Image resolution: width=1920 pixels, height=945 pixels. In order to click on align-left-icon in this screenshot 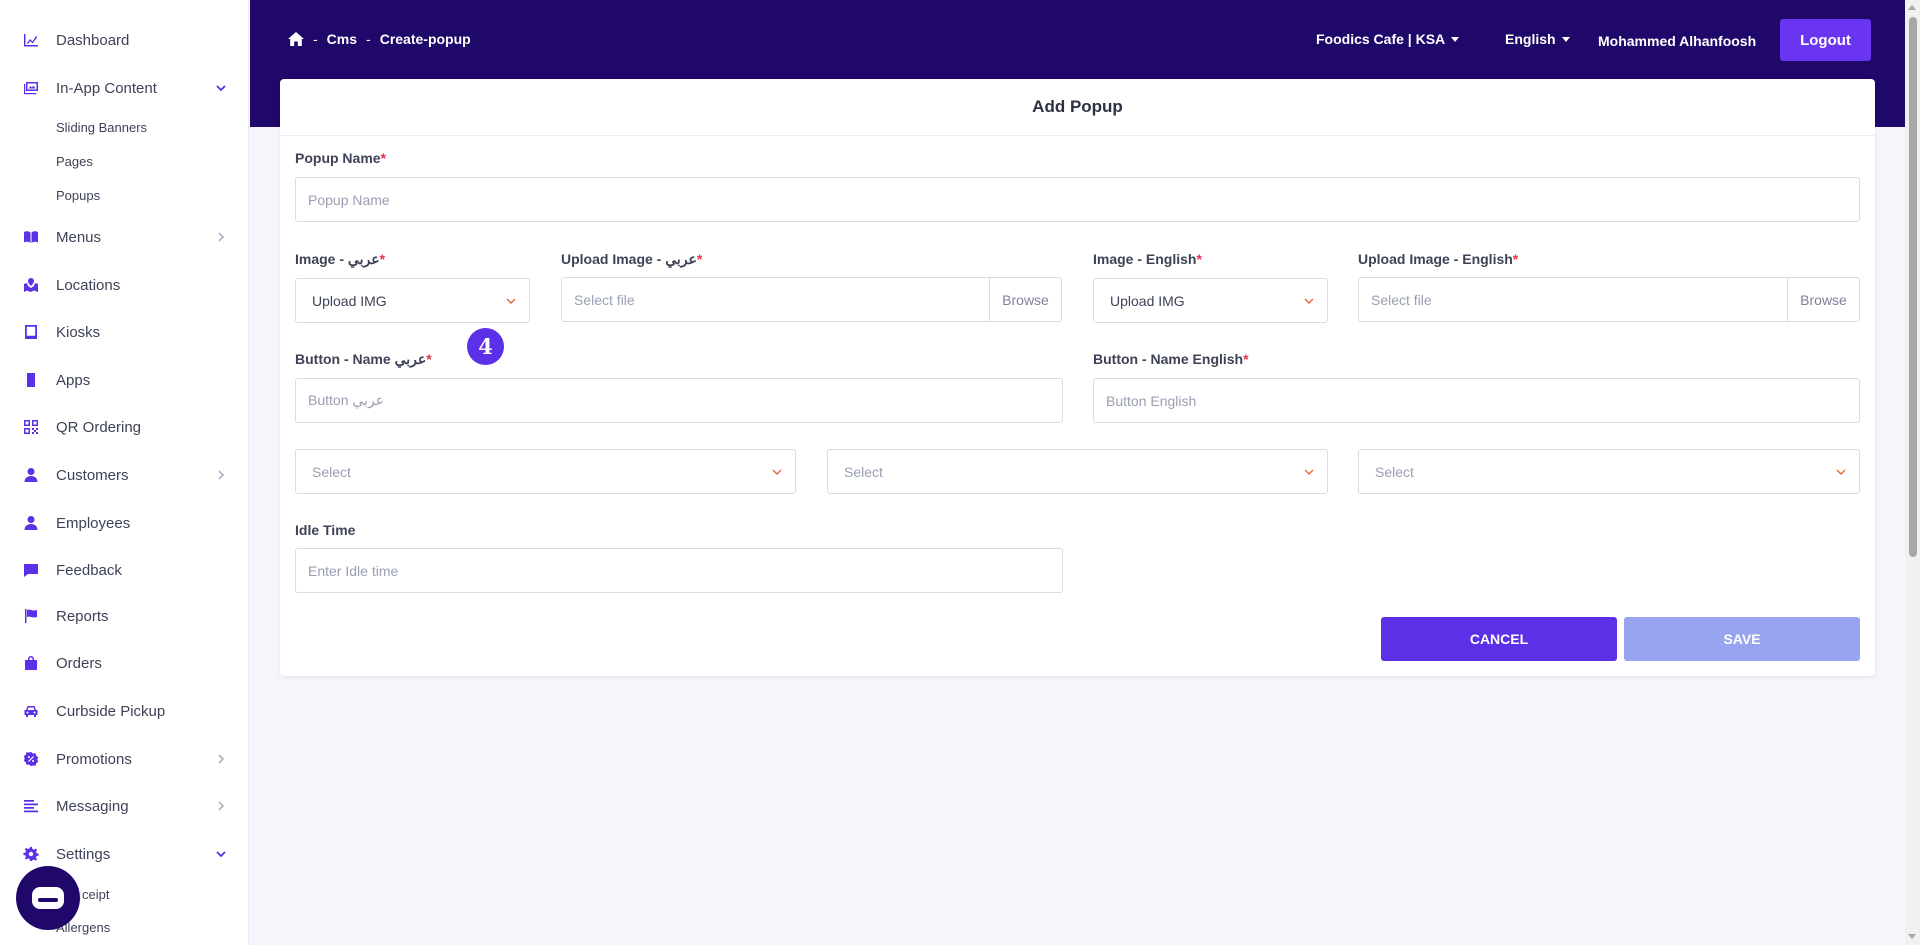, I will do `click(31, 806)`.